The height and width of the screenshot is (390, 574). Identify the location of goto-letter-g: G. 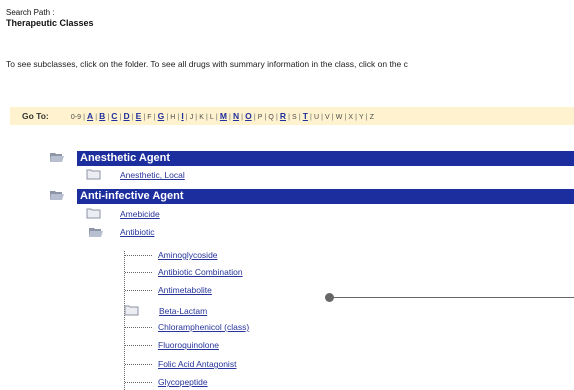
(161, 116).